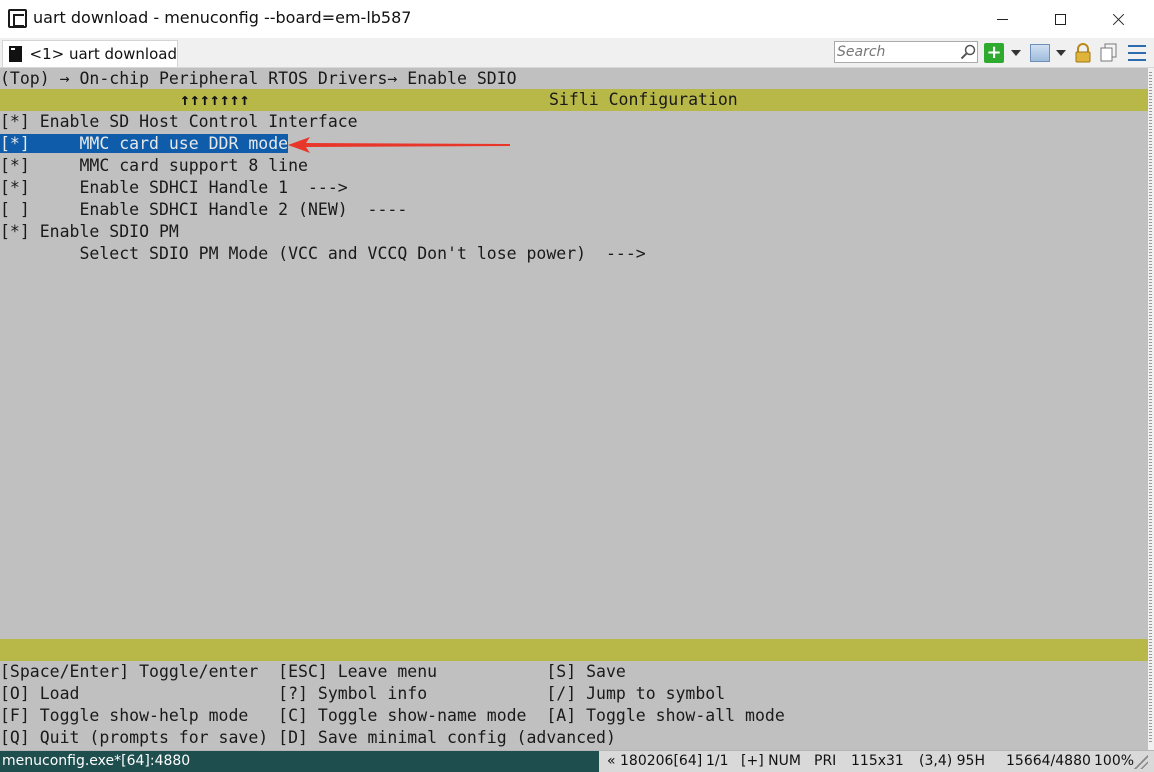  What do you see at coordinates (577, 53) in the screenshot?
I see `tab-bar: <1> uart download` at bounding box center [577, 53].